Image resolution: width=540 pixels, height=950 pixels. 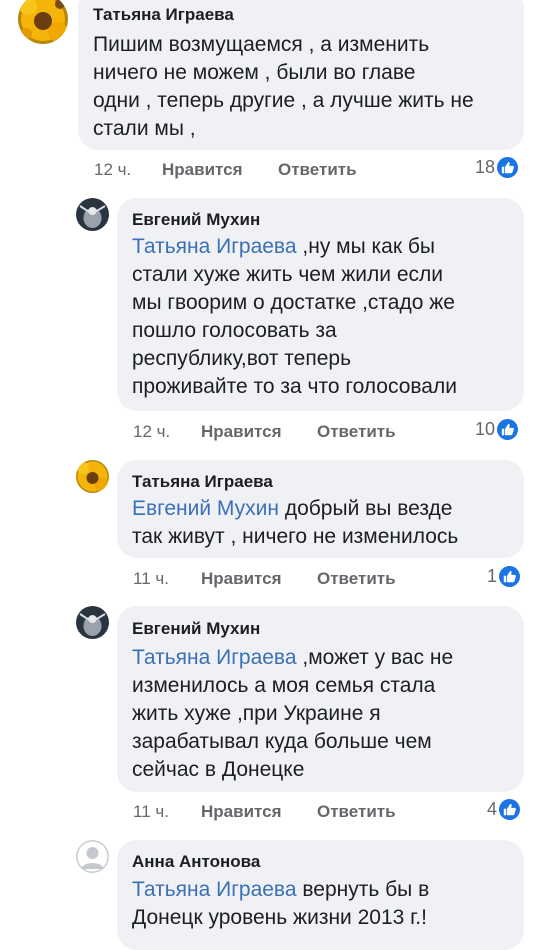 What do you see at coordinates (242, 358) in the screenshot?
I see `comment-line: республику,вот теперь` at bounding box center [242, 358].